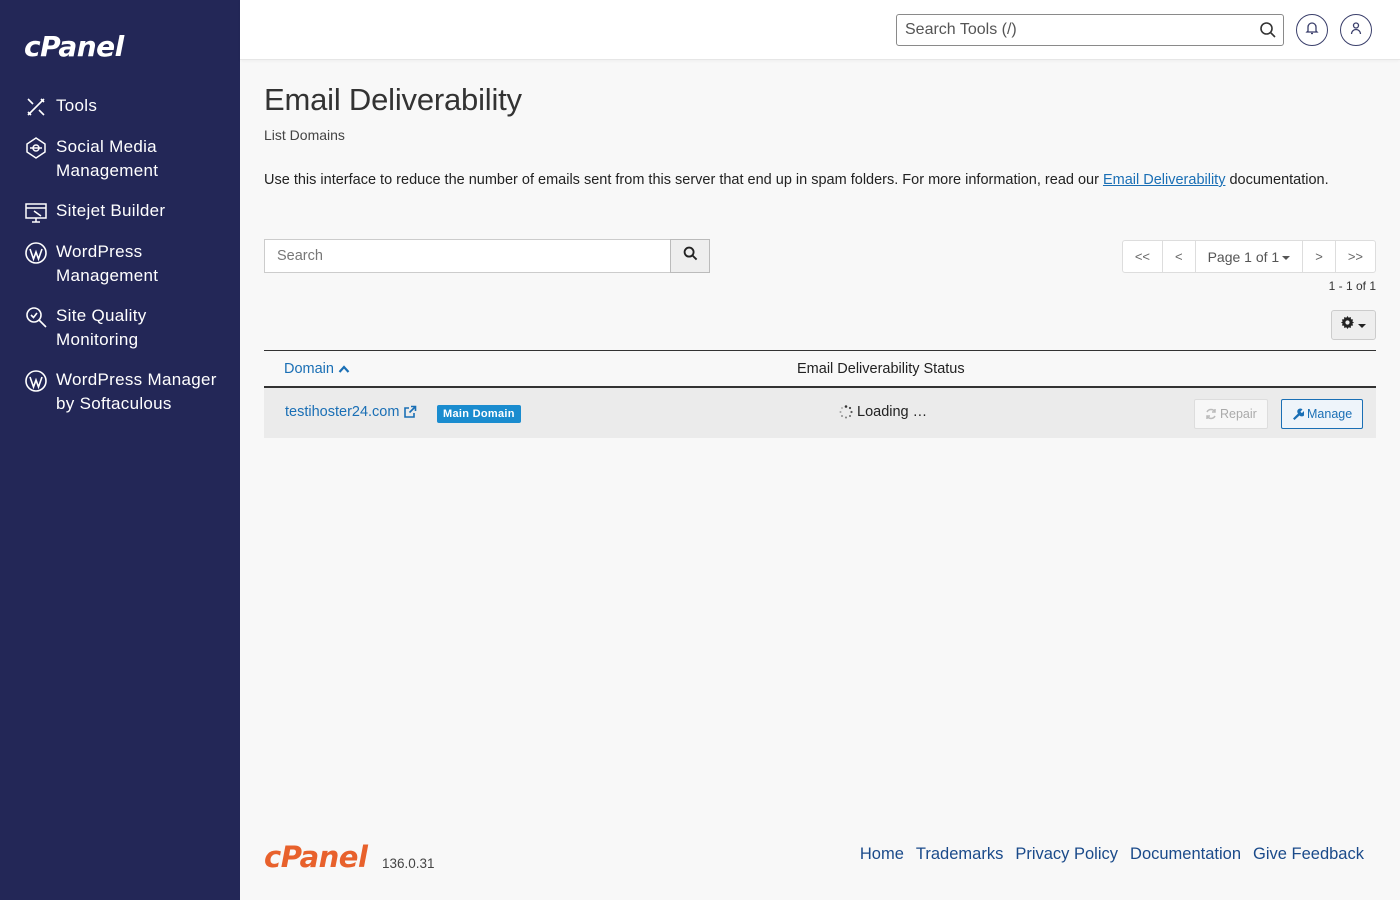  Describe the element at coordinates (479, 414) in the screenshot. I see `main-domain-badge: Main Domain` at that location.